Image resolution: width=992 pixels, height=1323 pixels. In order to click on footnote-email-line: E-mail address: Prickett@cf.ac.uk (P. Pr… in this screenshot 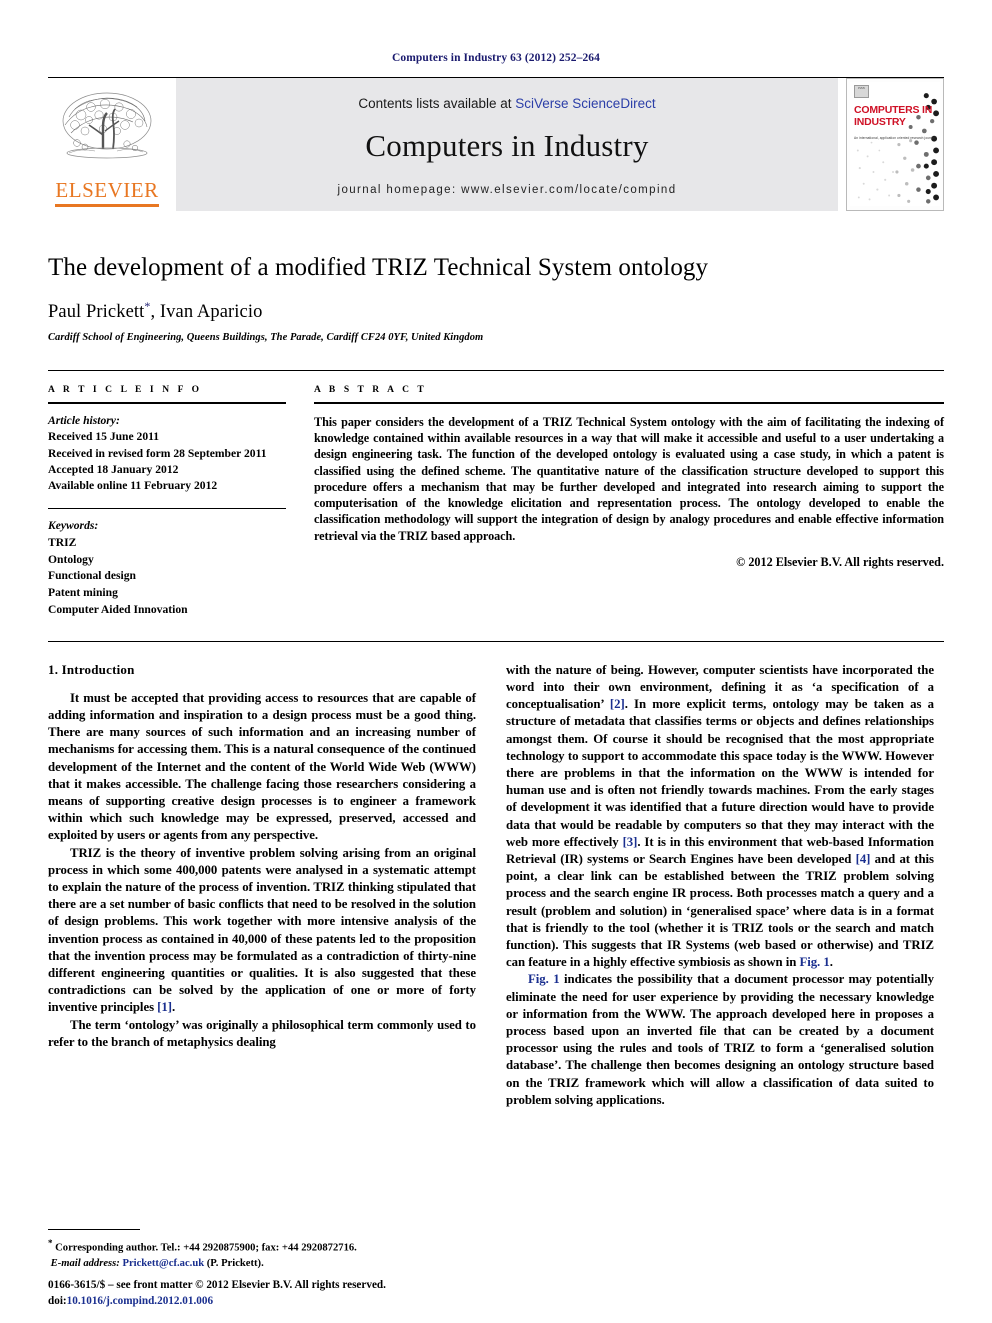, I will do `click(262, 1263)`.